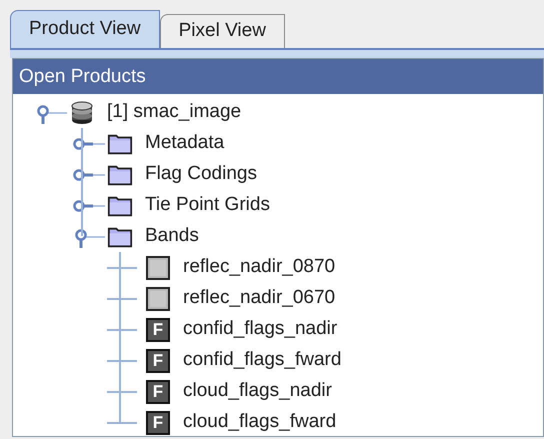  Describe the element at coordinates (262, 360) in the screenshot. I see `tree-item-label: confid_flags_fward` at that location.